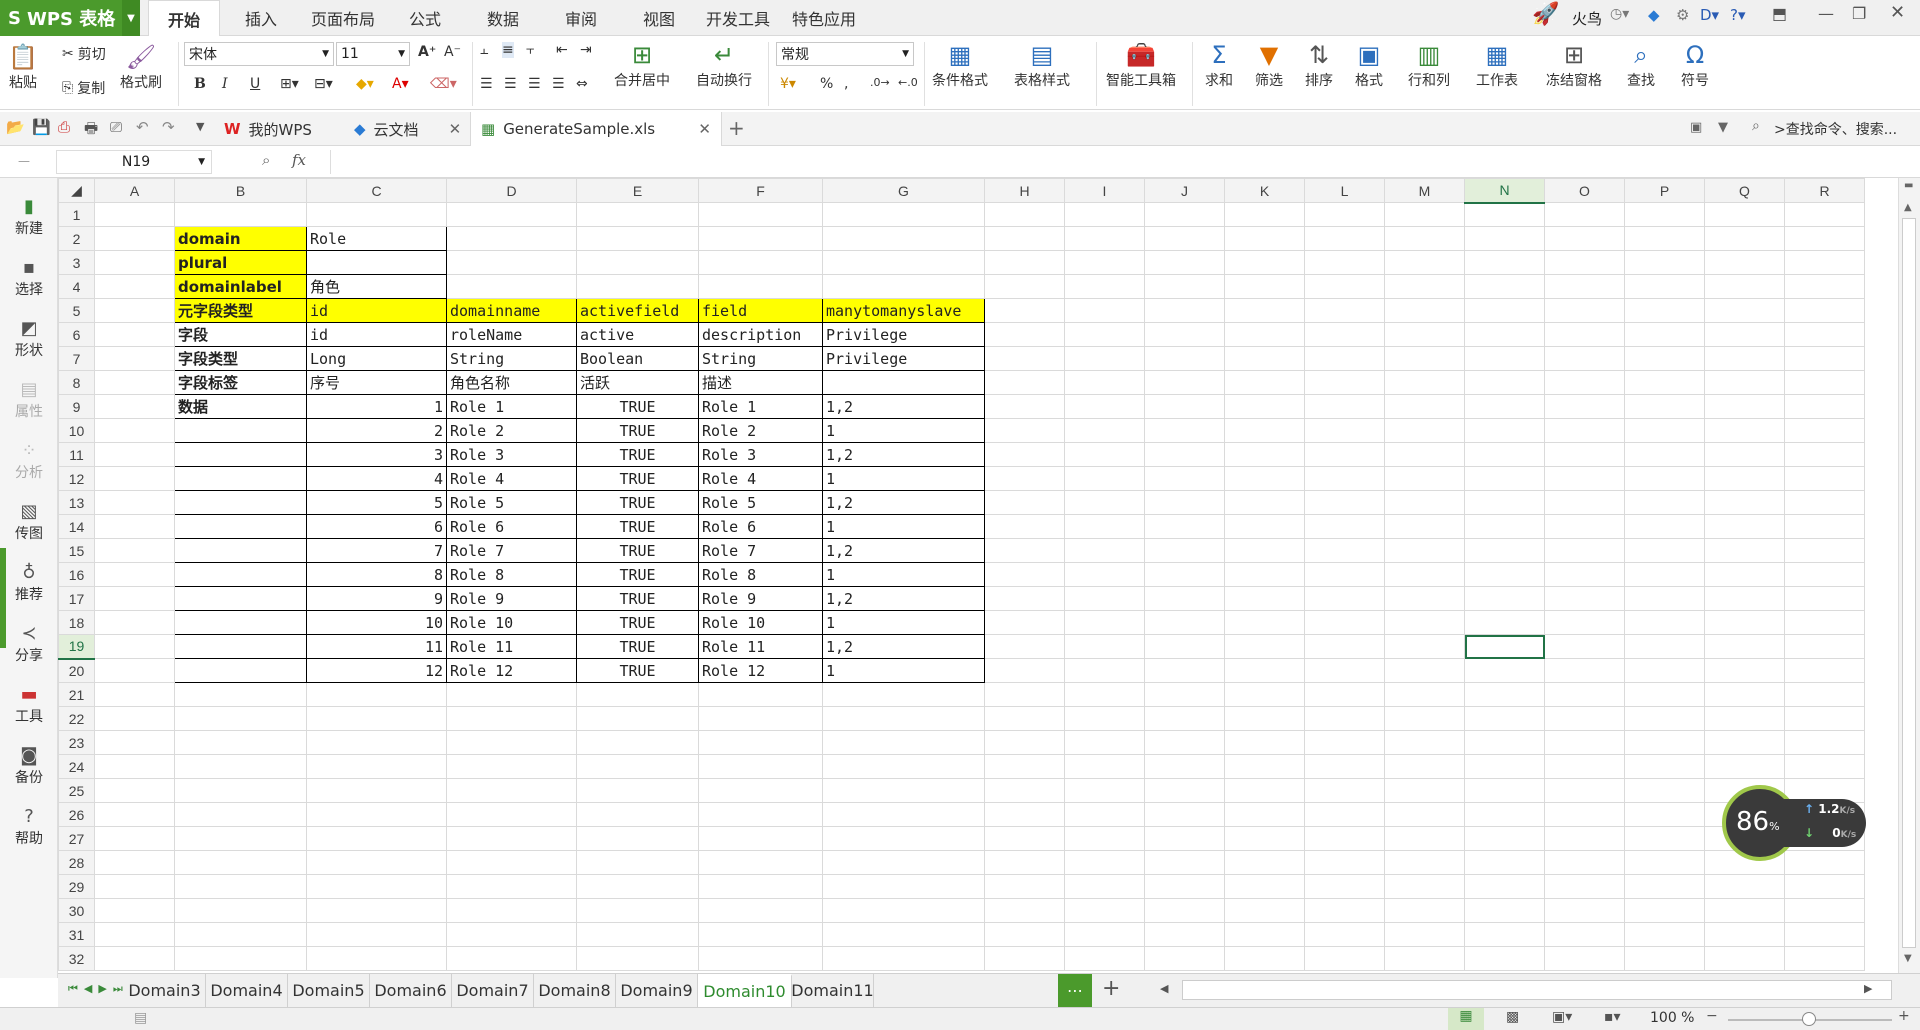 Image resolution: width=1920 pixels, height=1030 pixels. I want to click on row-header: 31, so click(76, 934).